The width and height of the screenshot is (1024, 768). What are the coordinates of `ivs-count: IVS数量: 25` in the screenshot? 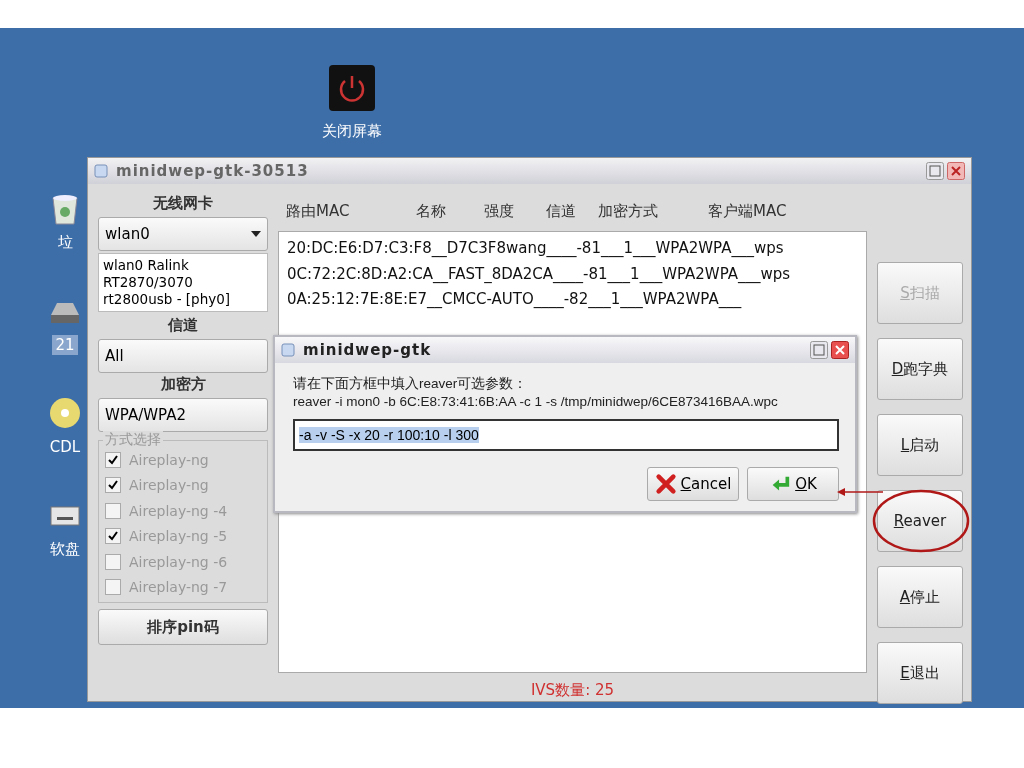 It's located at (572, 690).